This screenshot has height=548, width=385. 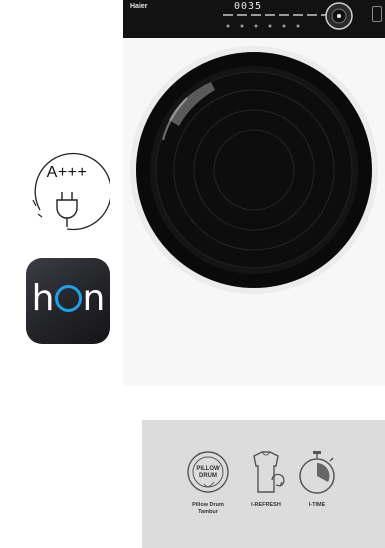 I want to click on energy-badge-ring, so click(x=71, y=191).